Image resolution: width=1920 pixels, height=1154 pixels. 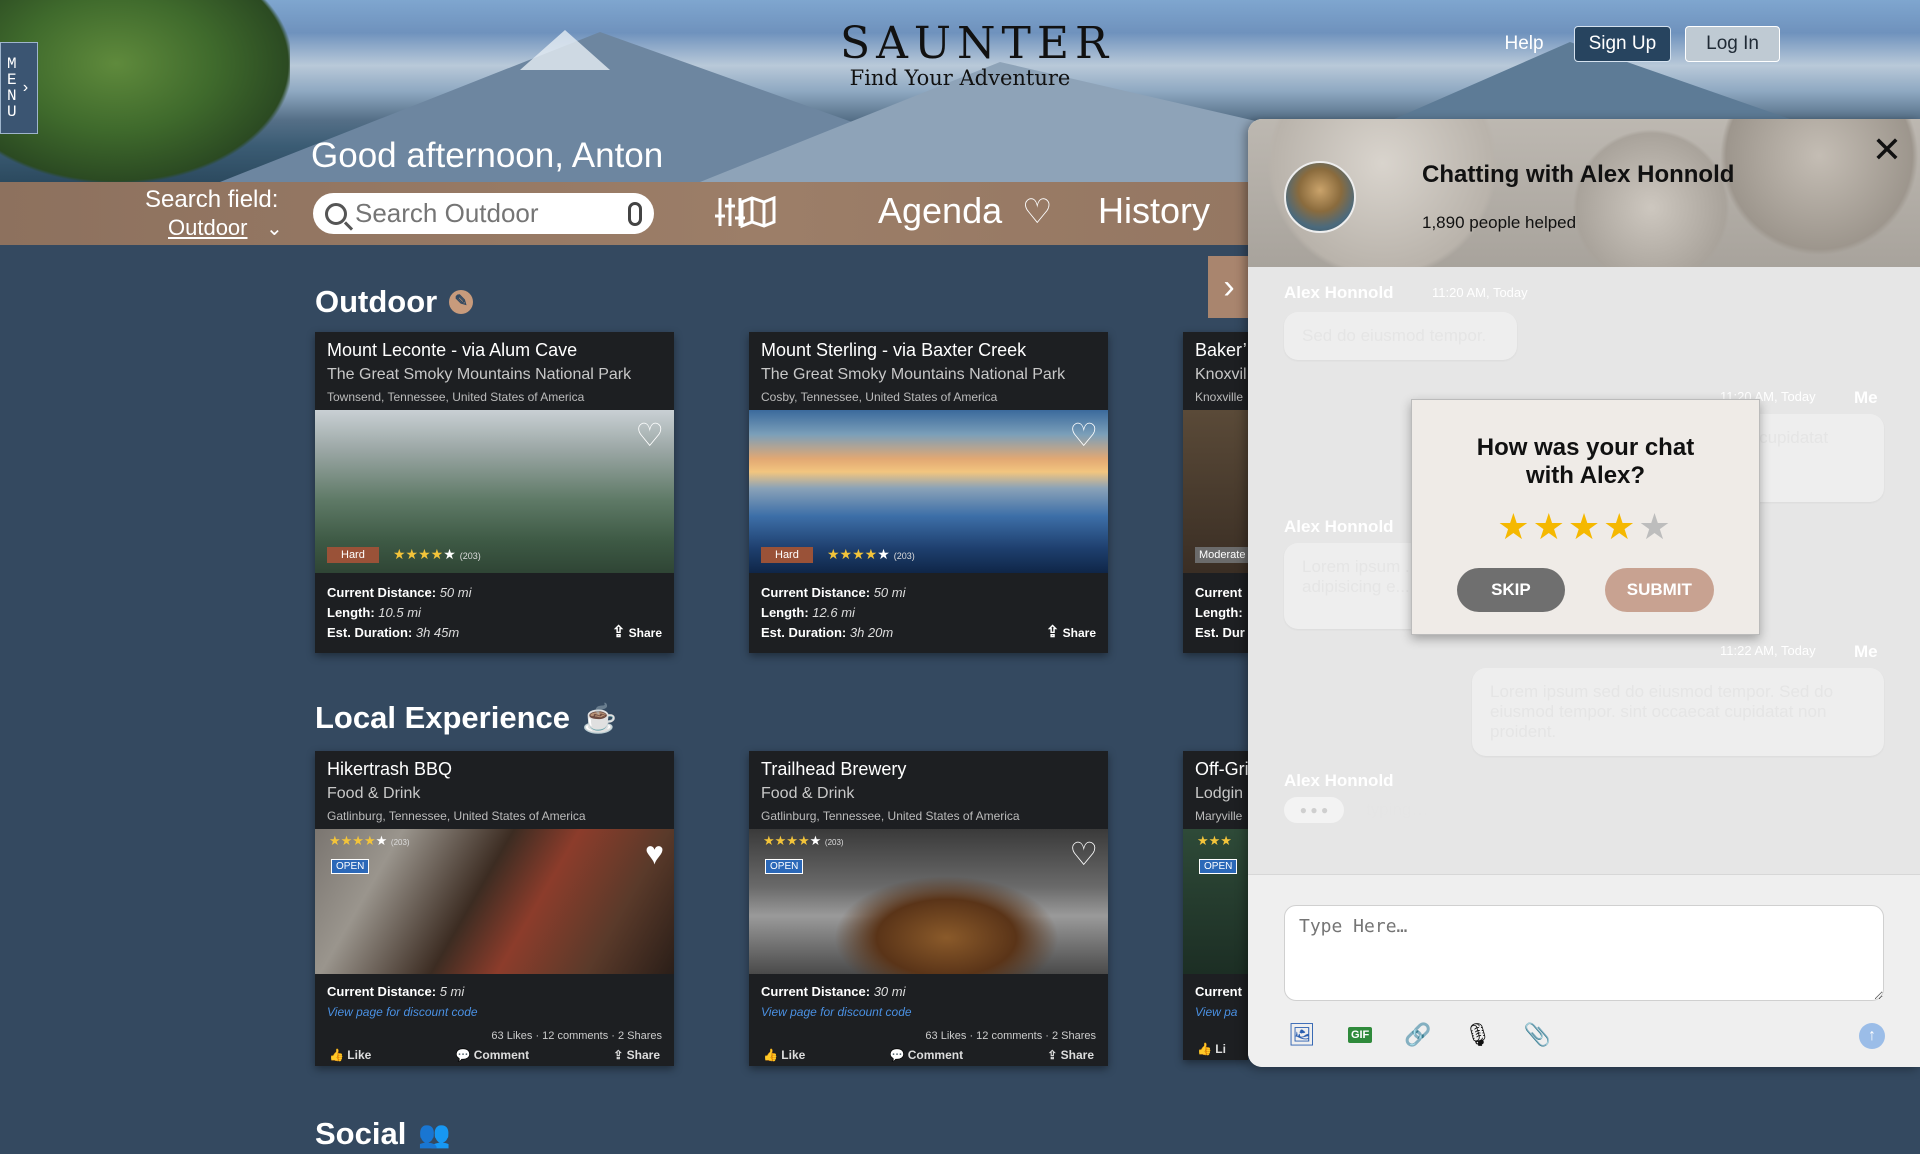 What do you see at coordinates (274, 228) in the screenshot?
I see `chevron-down-icon: ⌄` at bounding box center [274, 228].